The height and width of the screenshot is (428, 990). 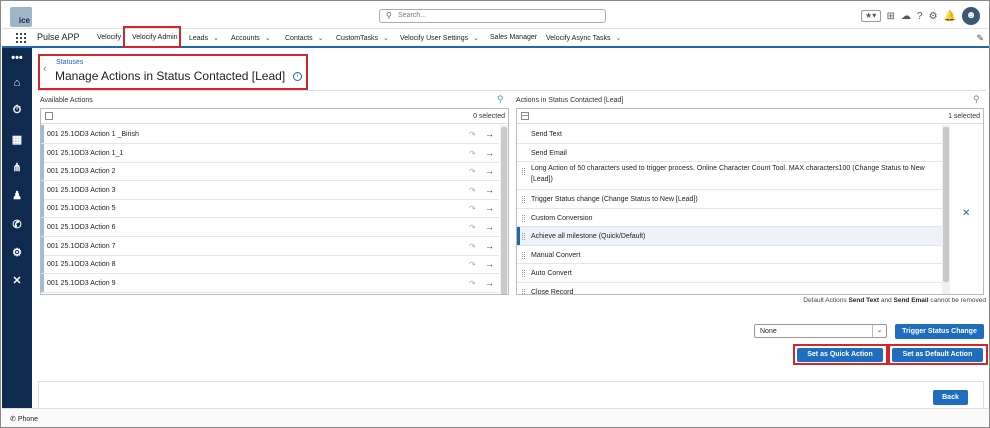 What do you see at coordinates (820, 331) in the screenshot?
I see `status-select: None ⌄` at bounding box center [820, 331].